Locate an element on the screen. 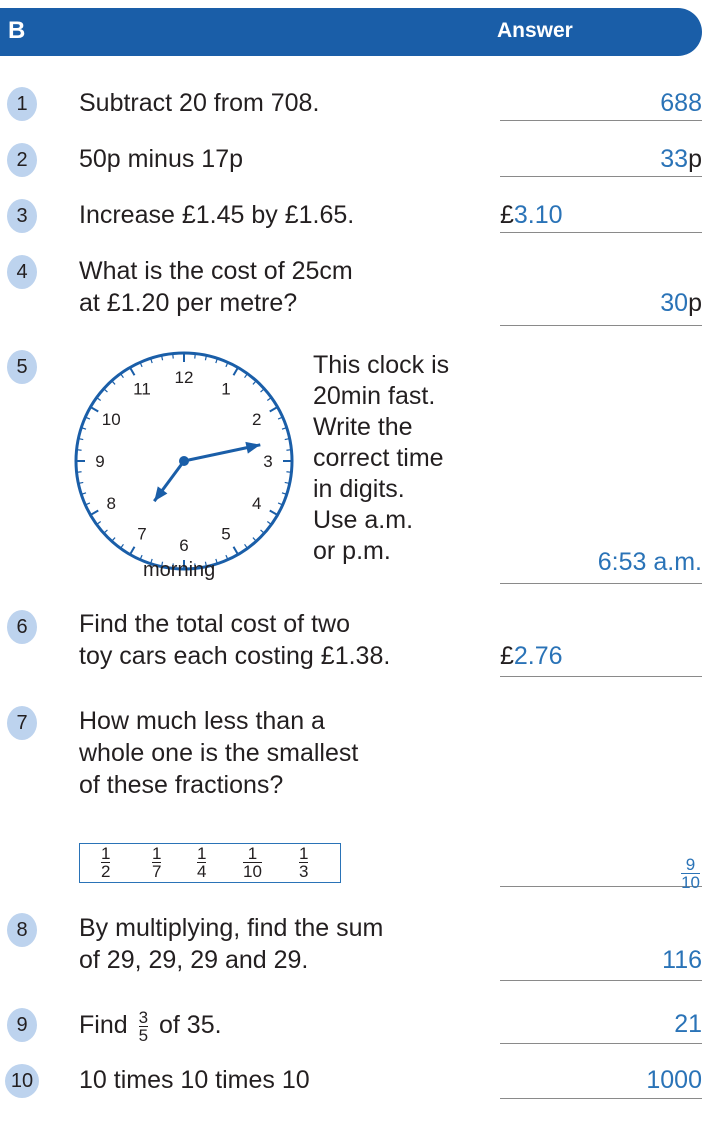 The width and height of the screenshot is (702, 1125). clock-number-10: 10 is located at coordinates (111, 419).